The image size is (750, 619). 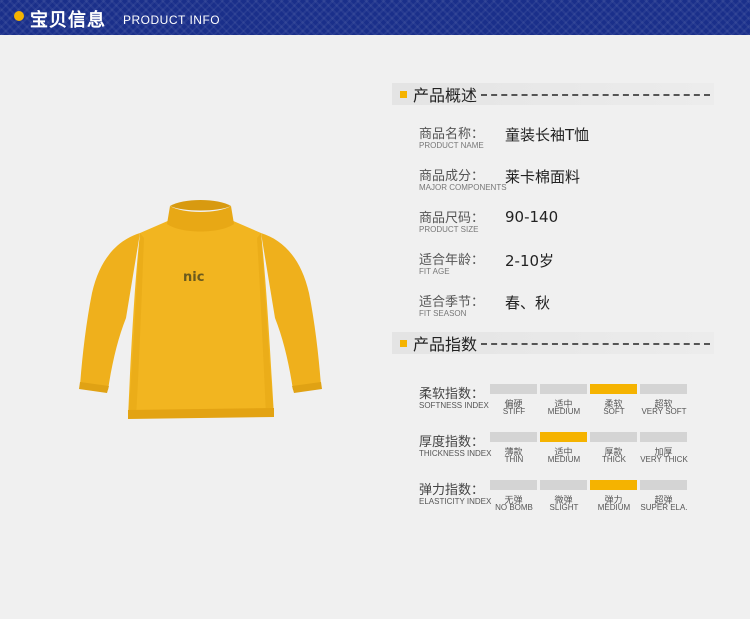 I want to click on info-row-components: 商品成分： MAJOR COMPONENTS 莱卡棉面料, so click(x=569, y=180).